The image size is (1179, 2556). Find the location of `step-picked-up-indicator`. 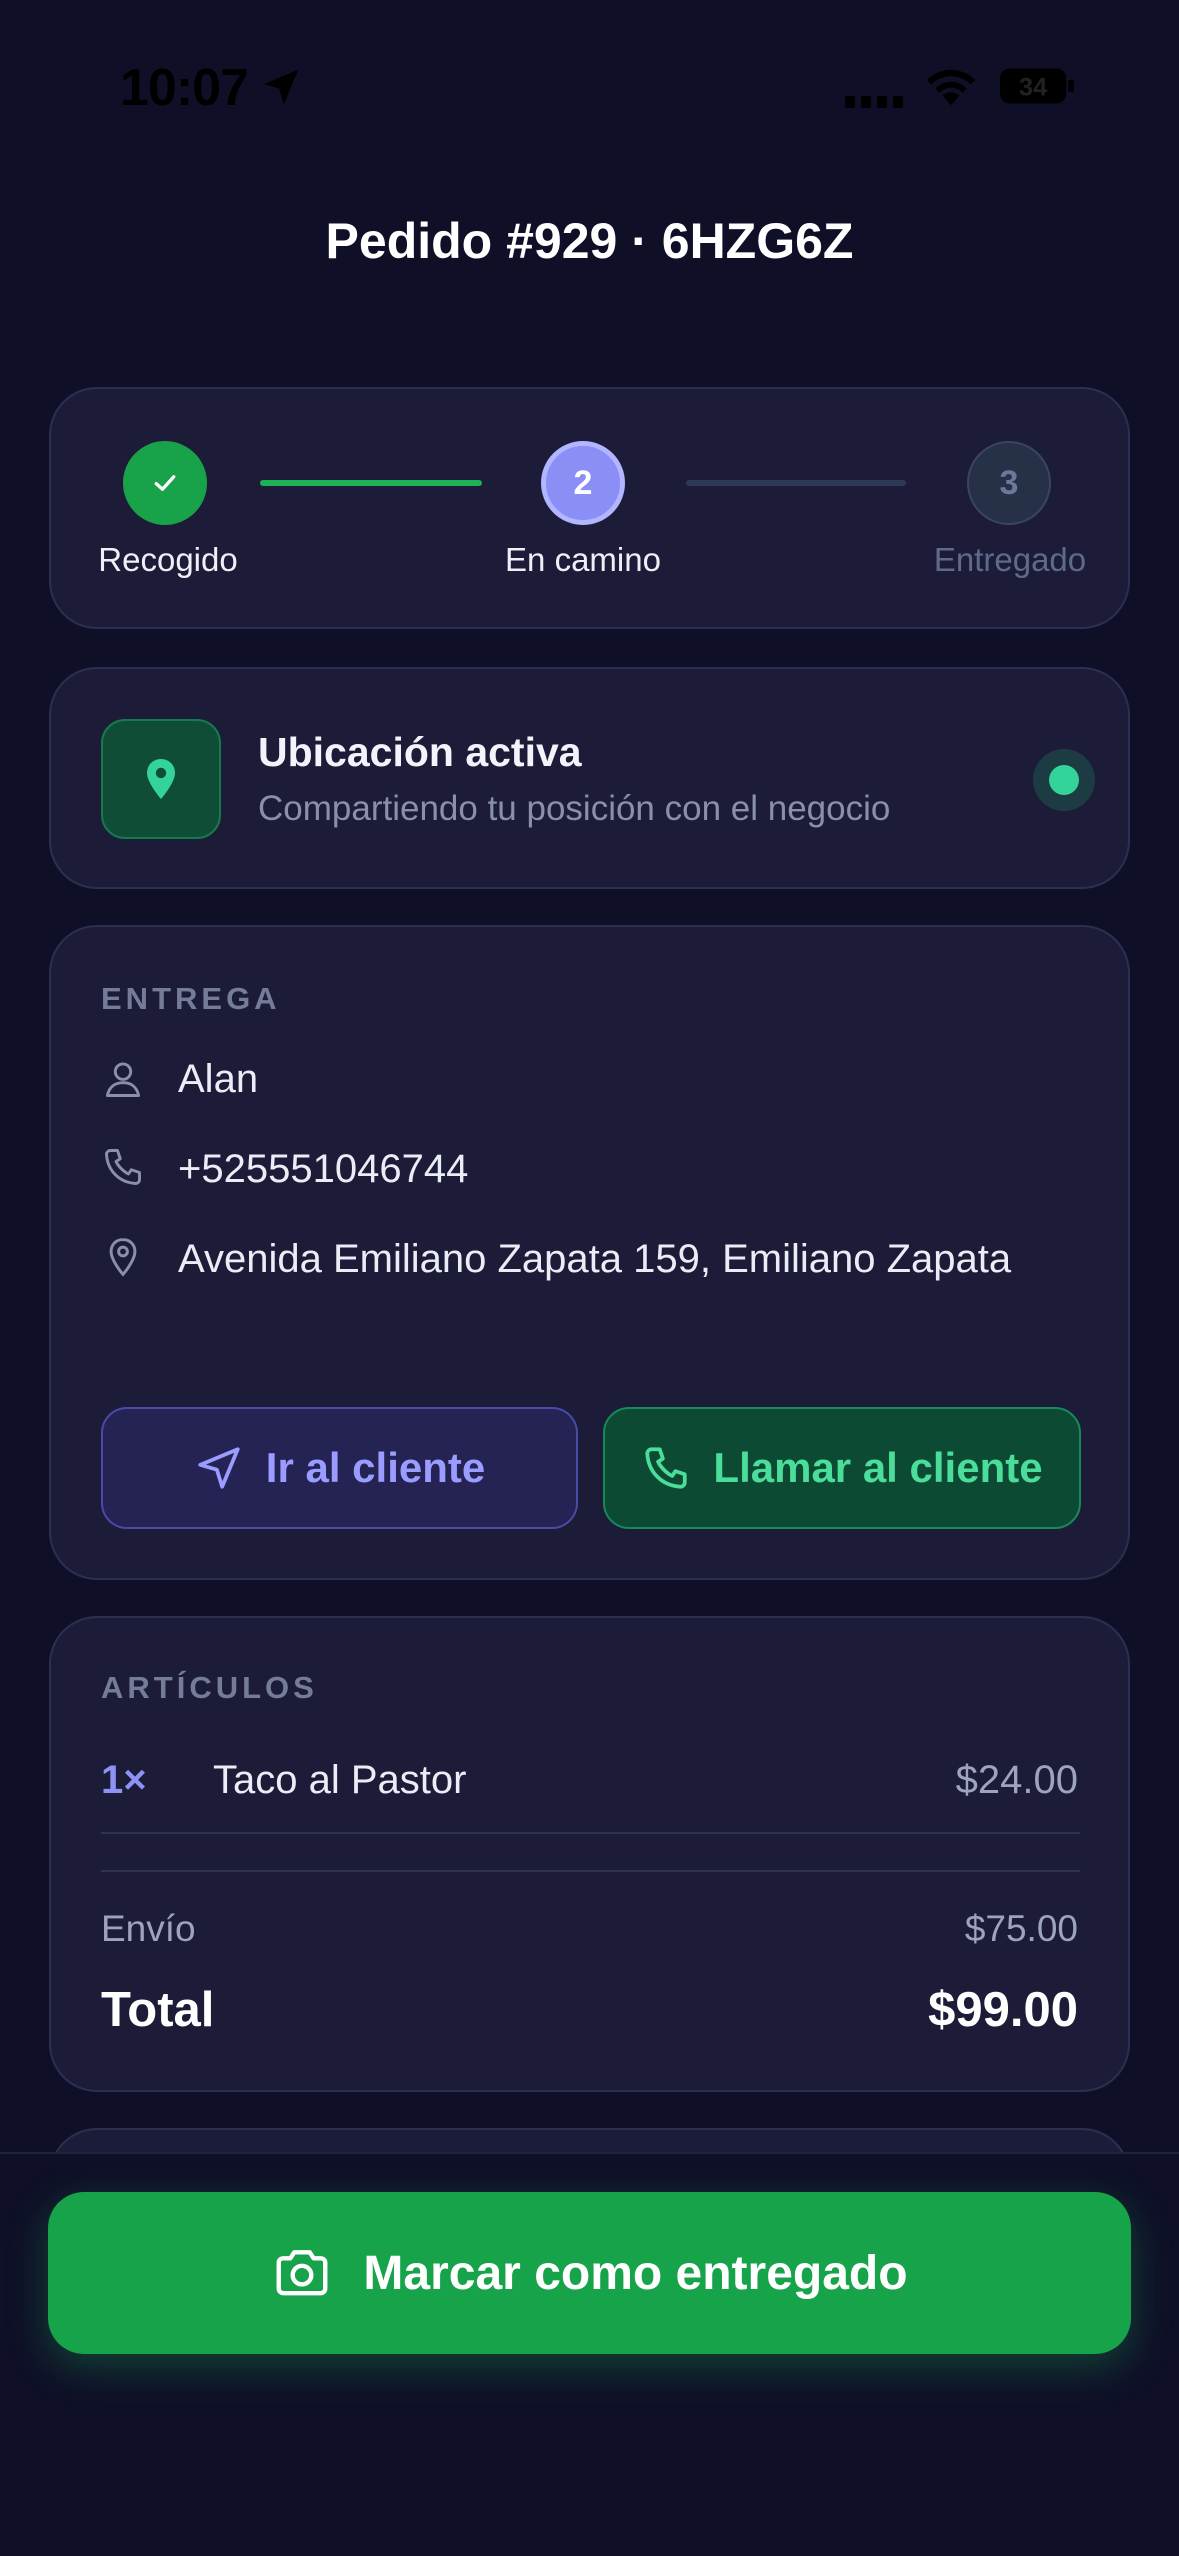

step-picked-up-indicator is located at coordinates (165, 483).